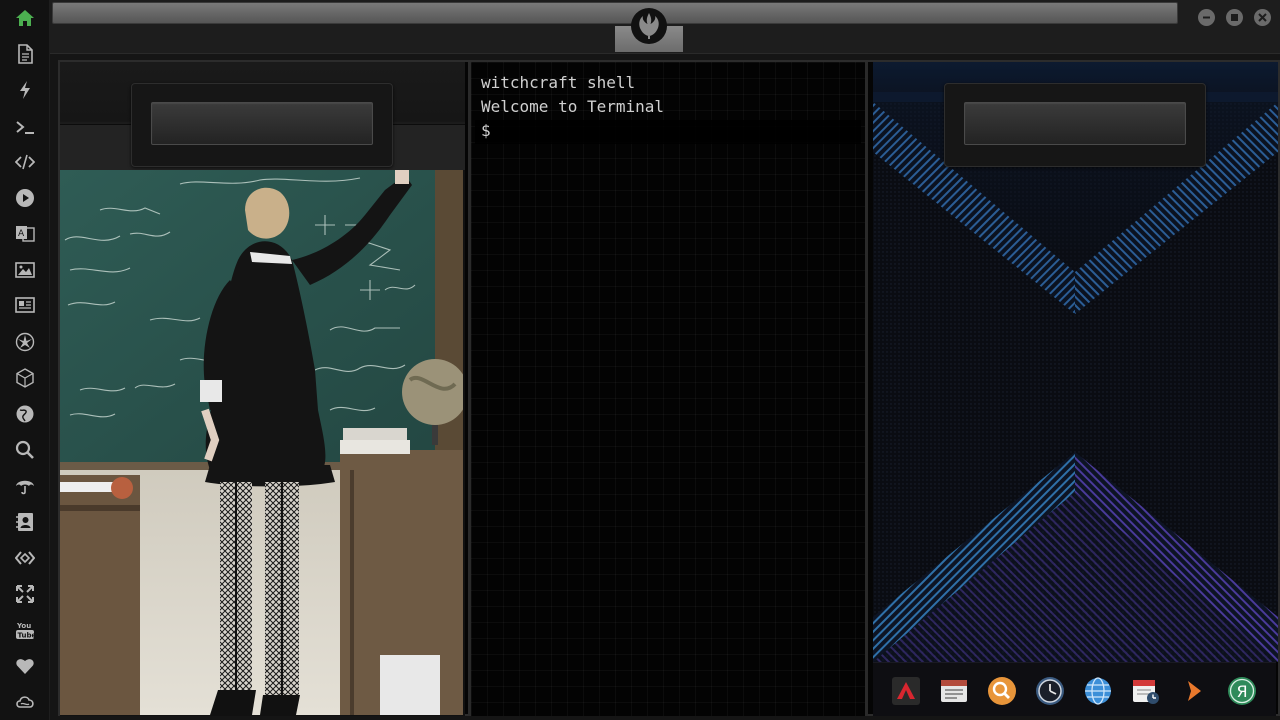  What do you see at coordinates (25, 414) in the screenshot?
I see `globe-icon` at bounding box center [25, 414].